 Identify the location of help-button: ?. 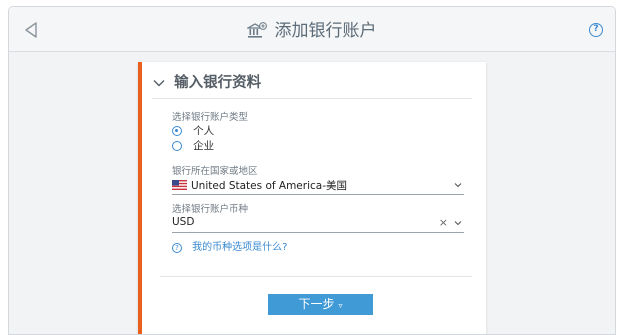
(596, 30).